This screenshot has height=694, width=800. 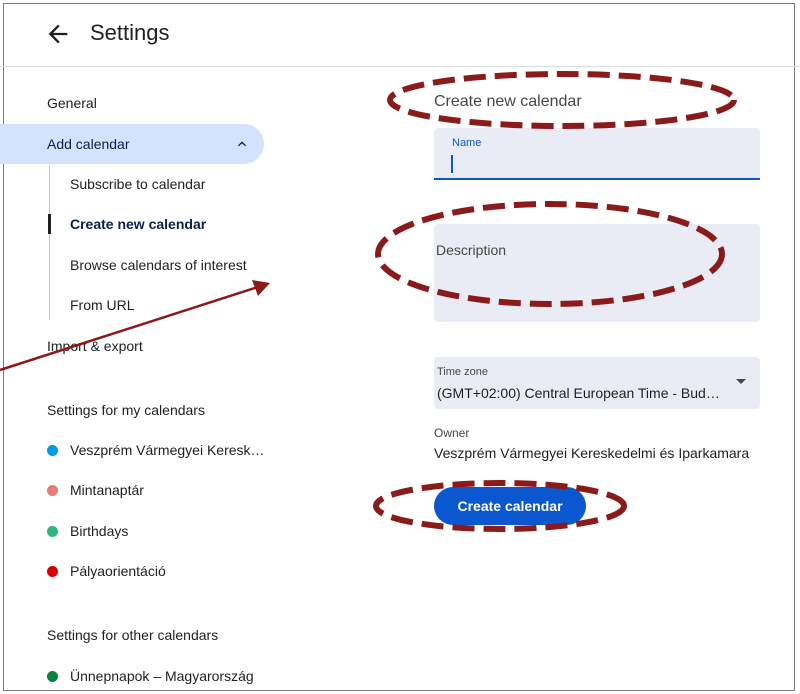 I want to click on sidebar-item-subscribe: Subscribe to calendar, so click(x=137, y=184).